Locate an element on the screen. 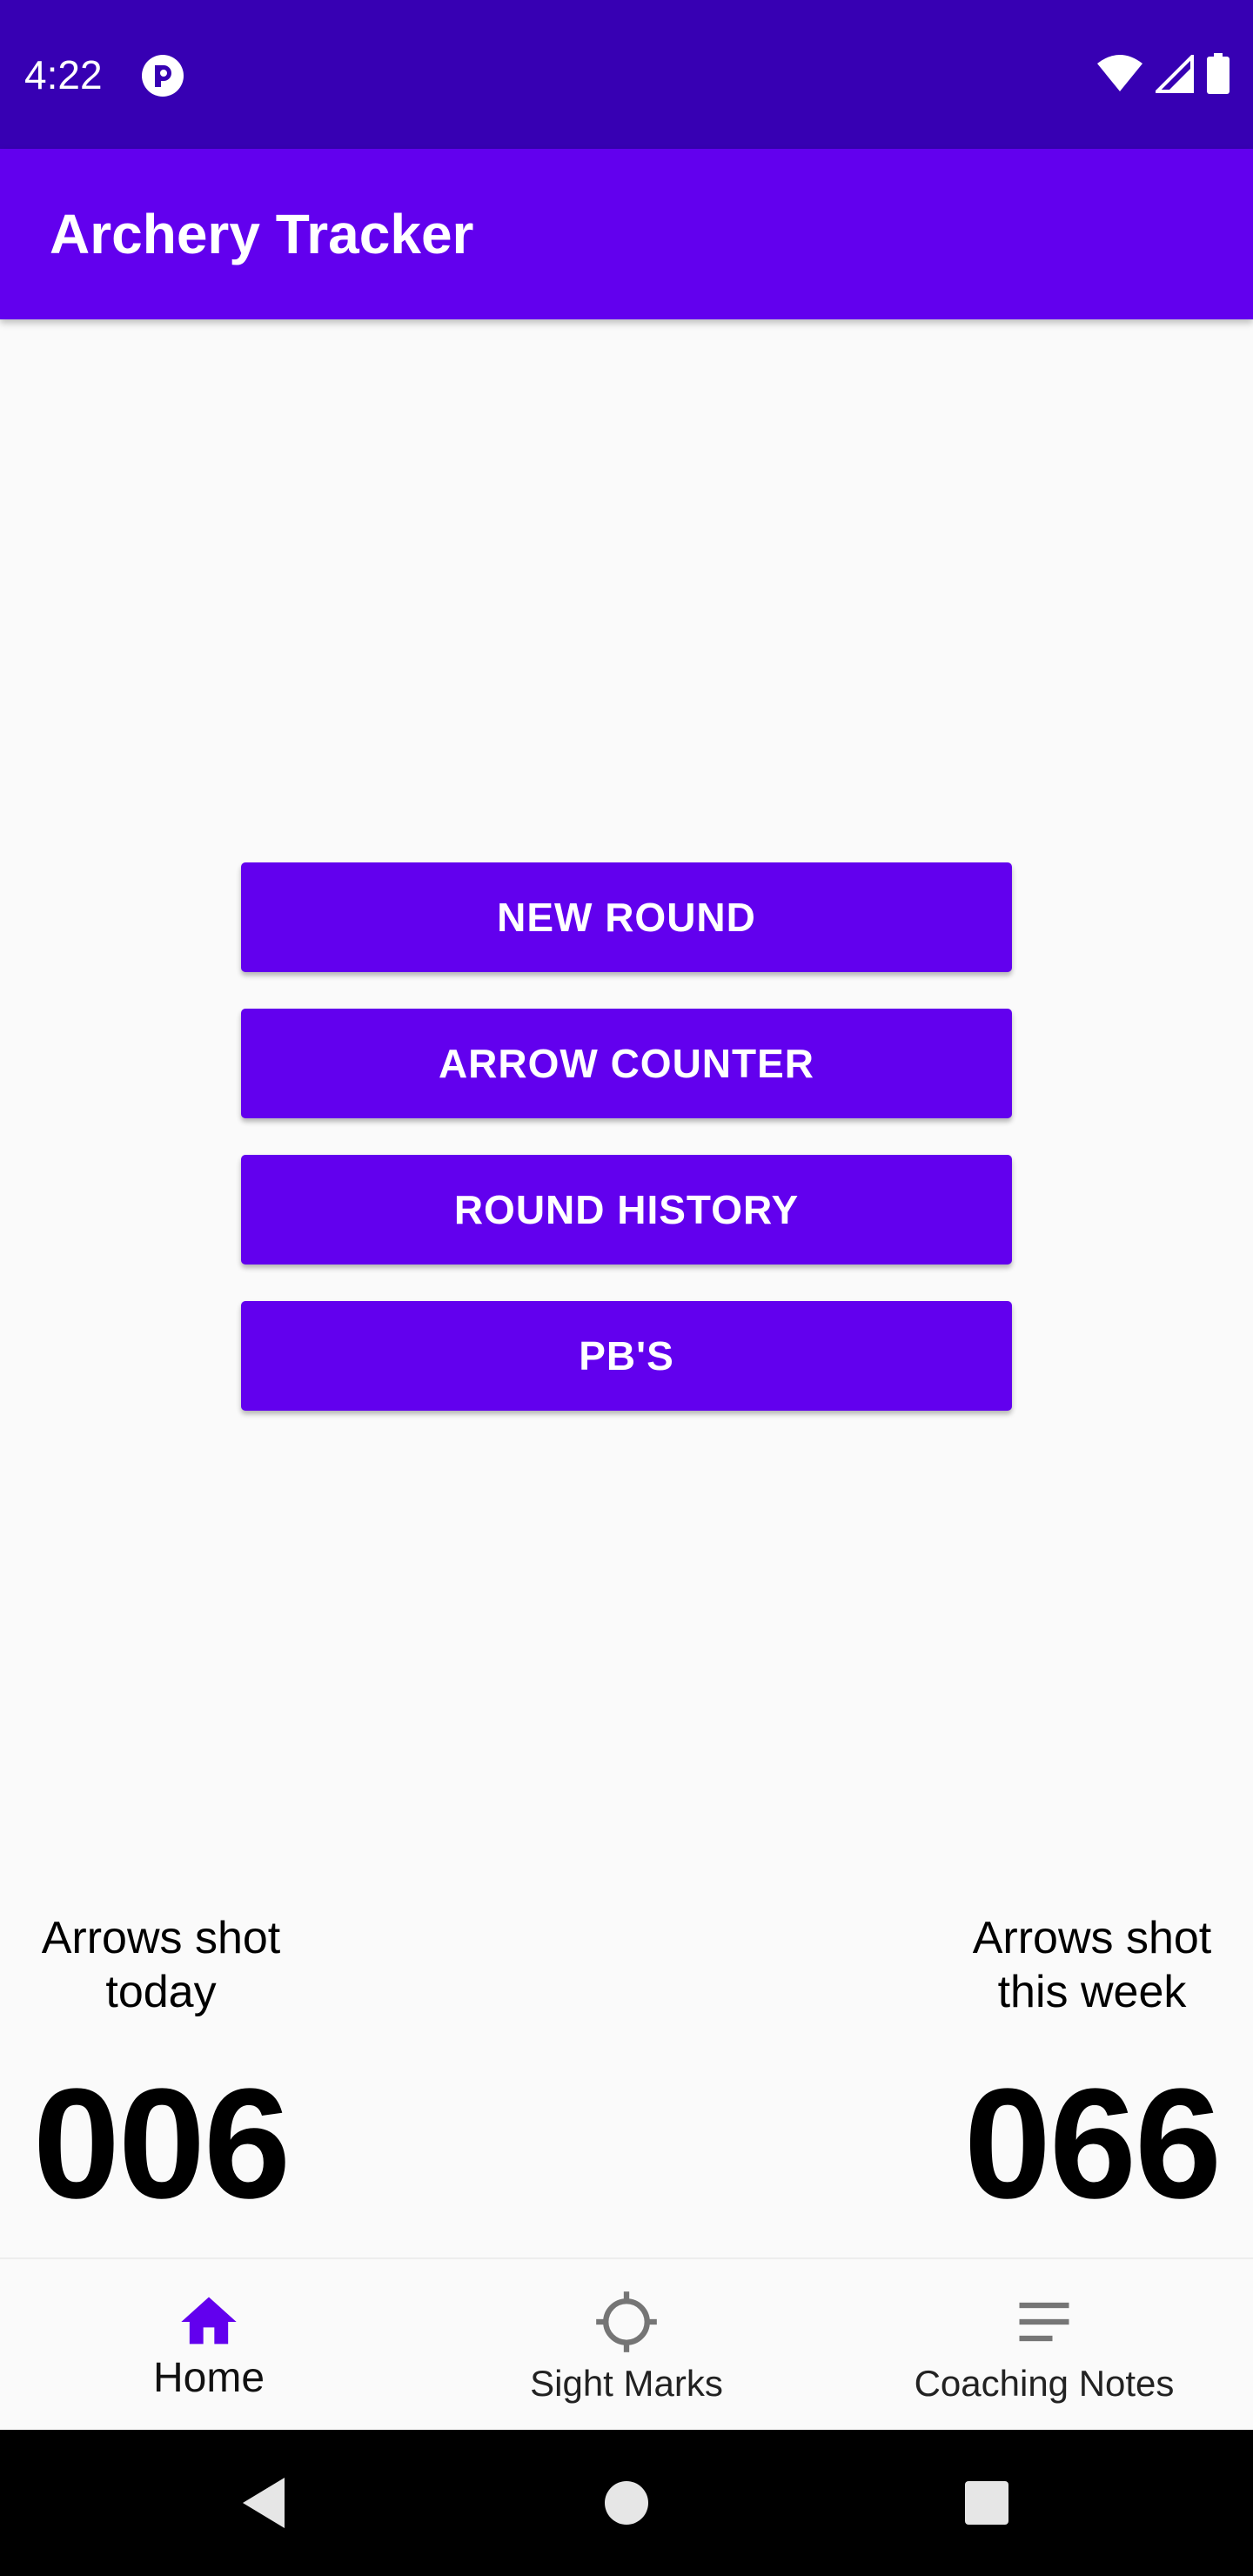 This screenshot has width=1253, height=2576. back-icon is located at coordinates (262, 2503).